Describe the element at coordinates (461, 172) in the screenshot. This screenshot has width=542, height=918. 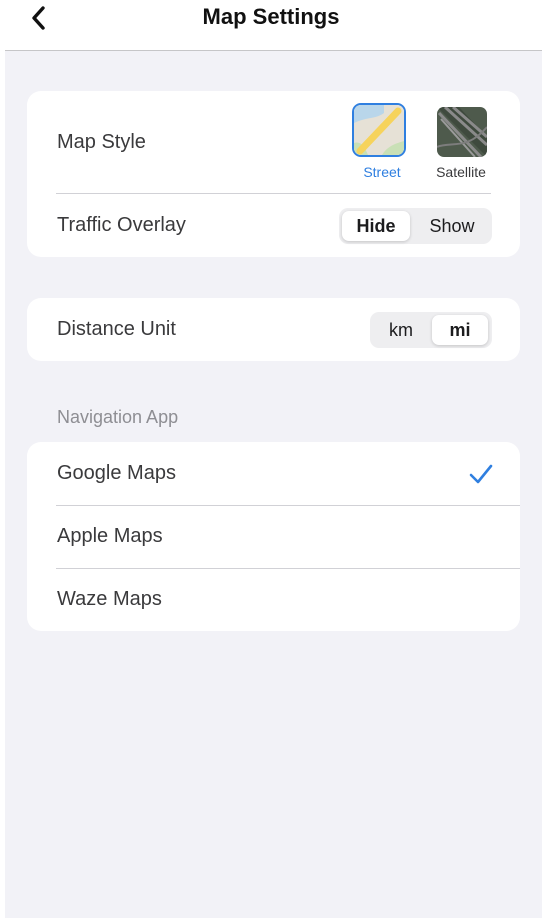
I see `satellite-label: Satellite` at that location.